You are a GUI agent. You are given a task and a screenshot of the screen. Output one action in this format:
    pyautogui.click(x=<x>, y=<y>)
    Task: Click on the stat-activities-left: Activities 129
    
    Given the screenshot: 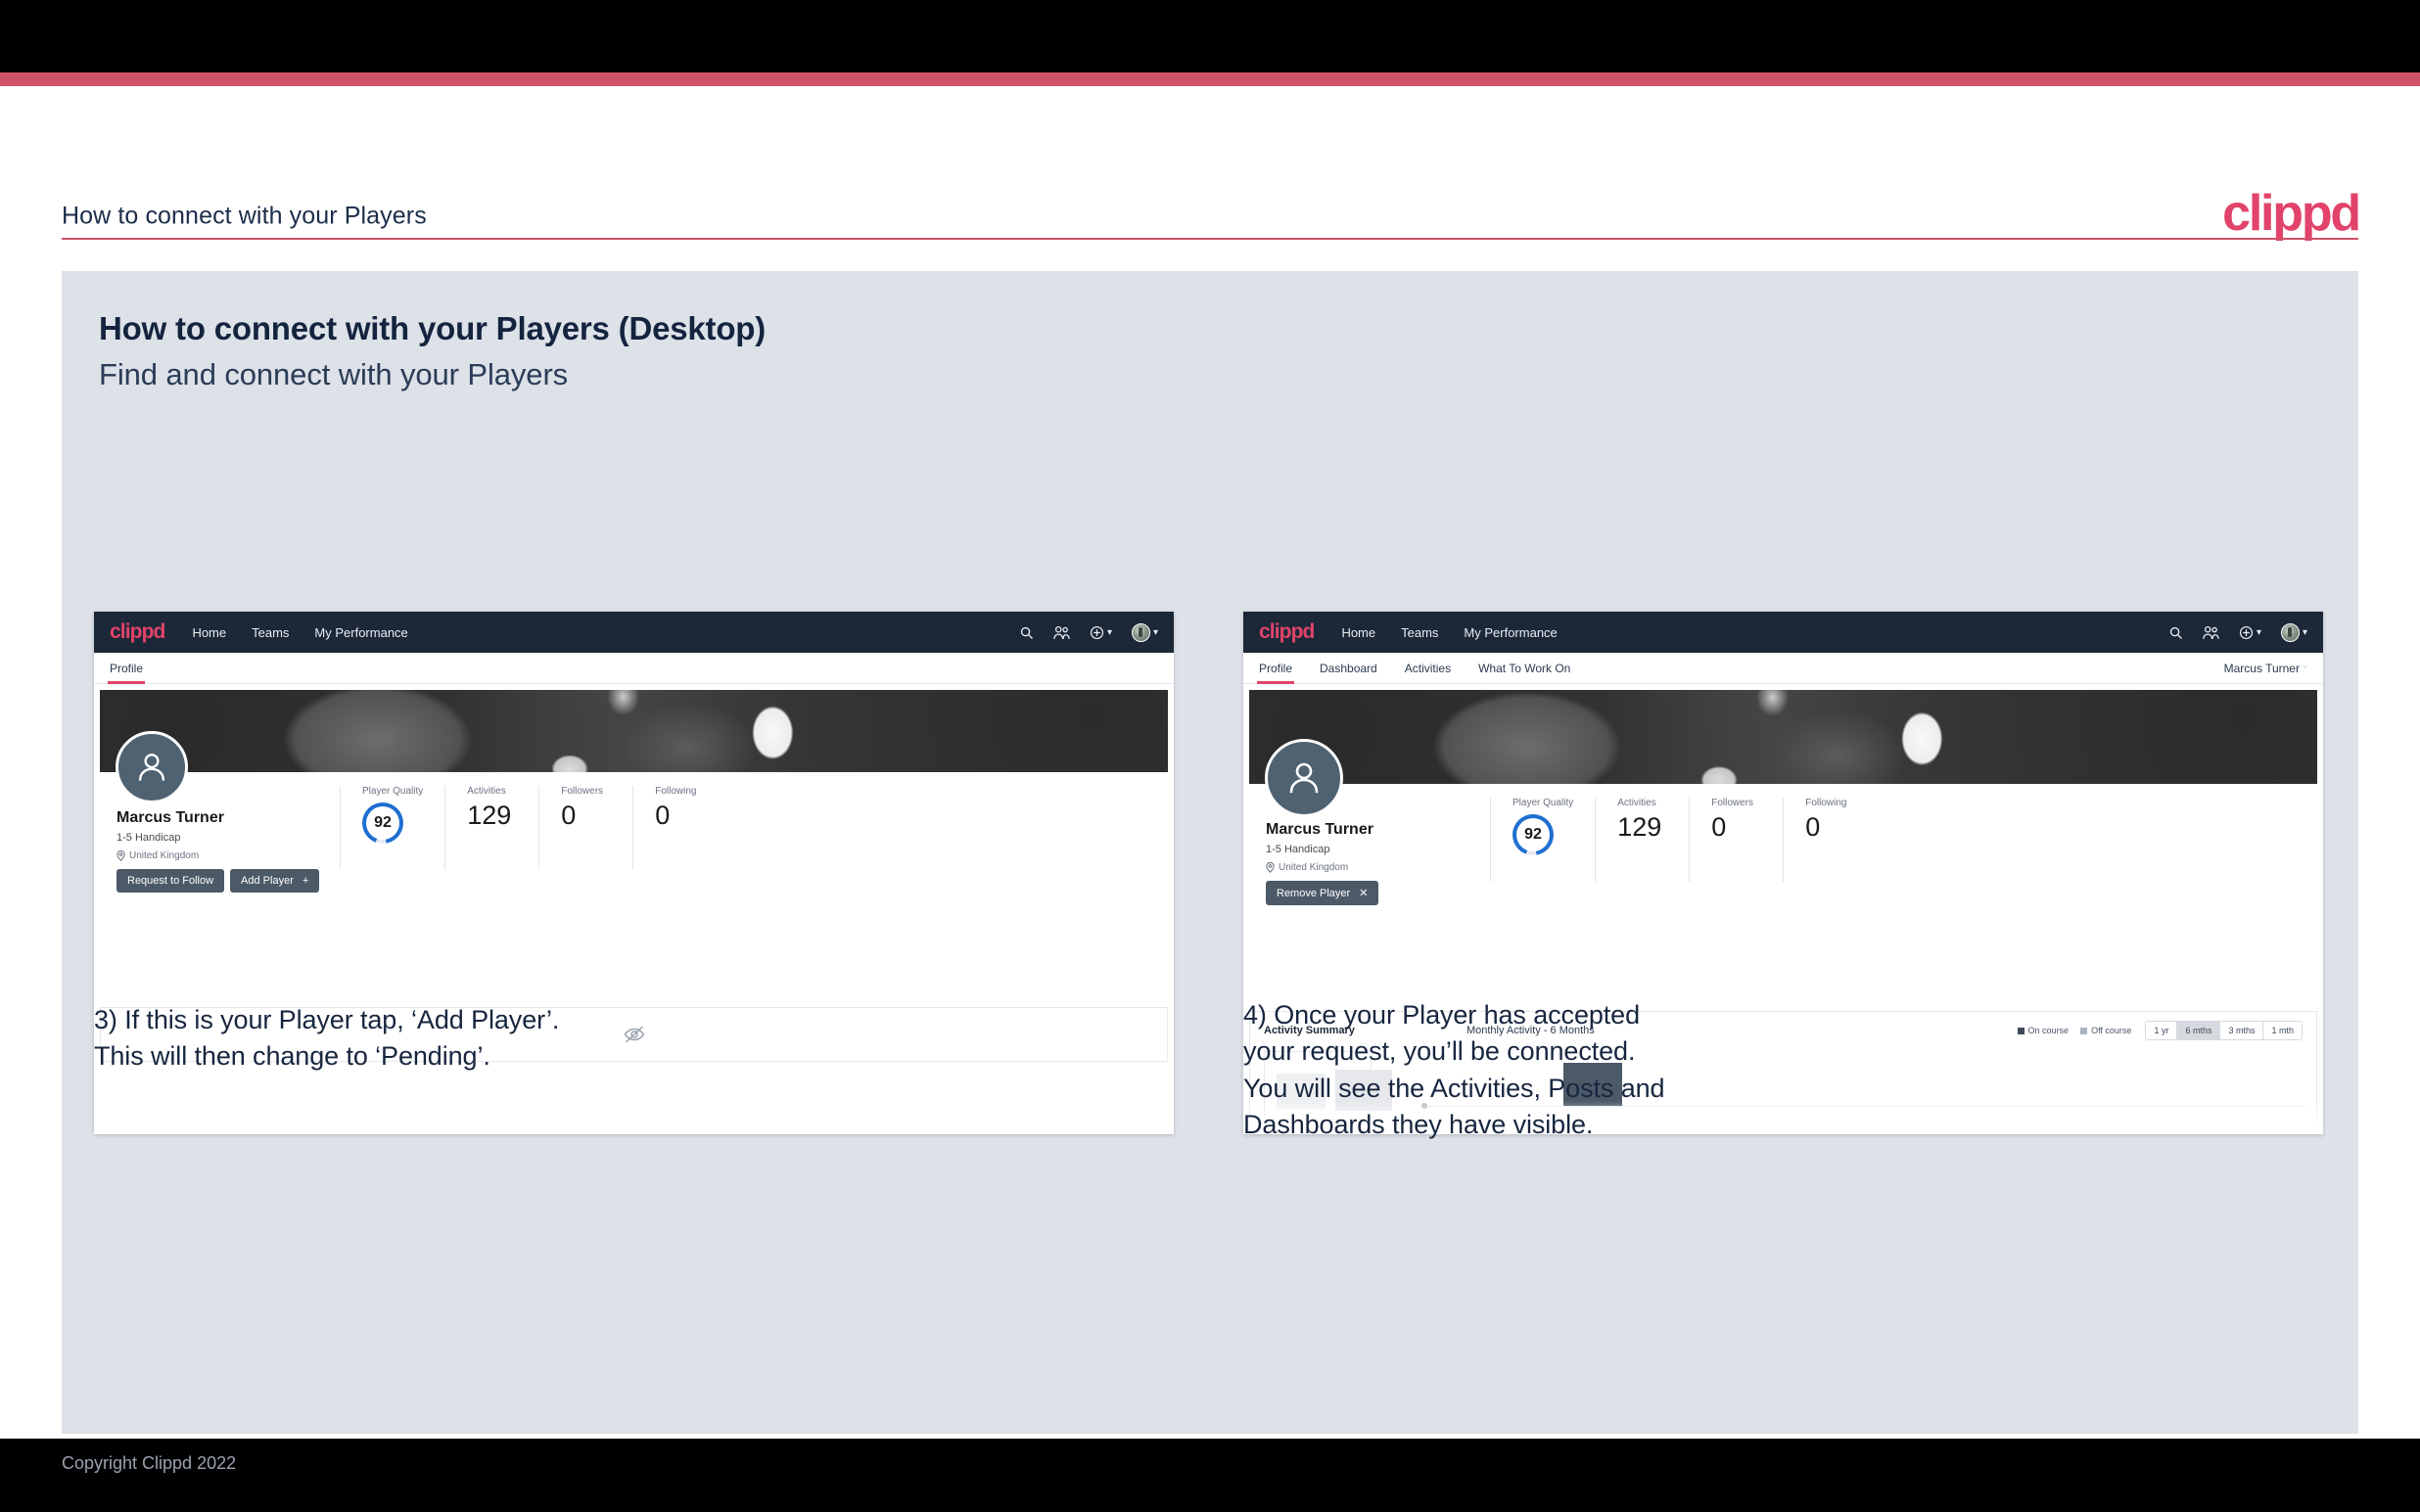 What is the action you would take?
    pyautogui.click(x=491, y=828)
    